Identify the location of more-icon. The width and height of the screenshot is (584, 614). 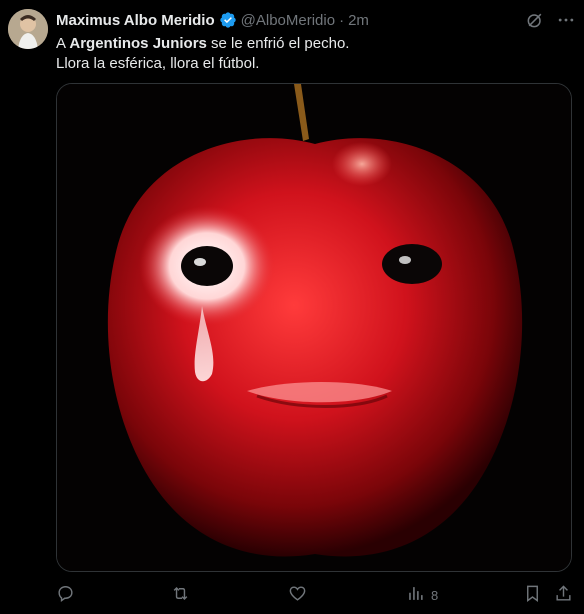
(567, 21).